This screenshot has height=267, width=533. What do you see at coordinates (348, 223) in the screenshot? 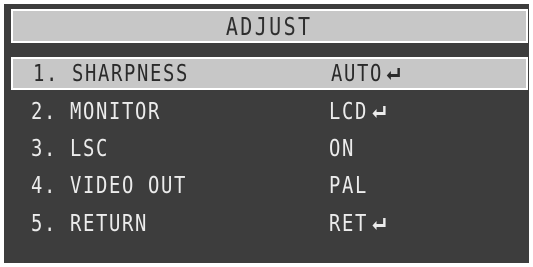
I see `menu-item-value: RET` at bounding box center [348, 223].